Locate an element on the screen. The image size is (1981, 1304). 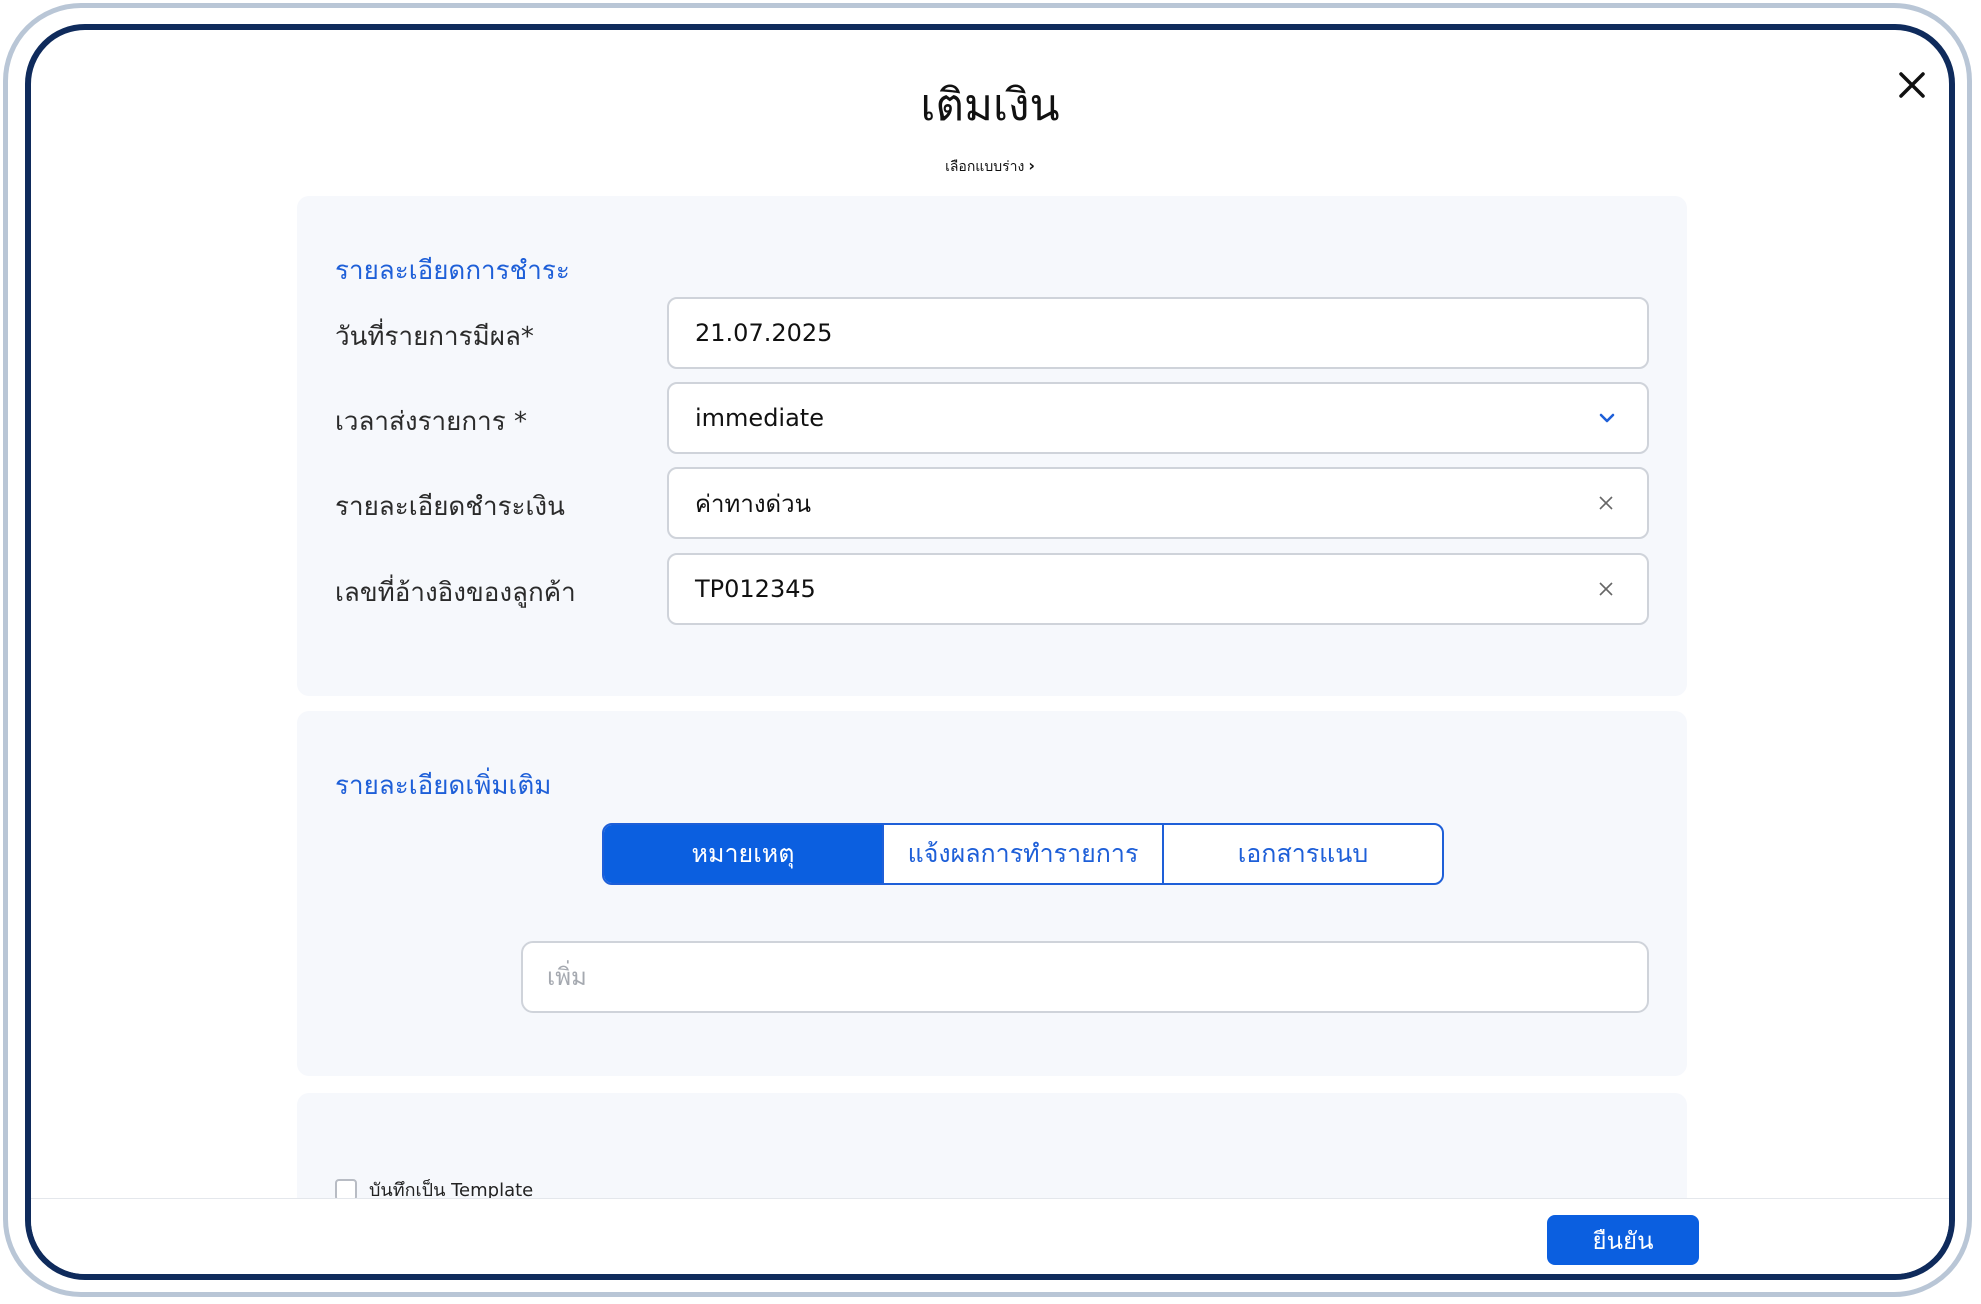
send-time-value: immediate is located at coordinates (759, 418).